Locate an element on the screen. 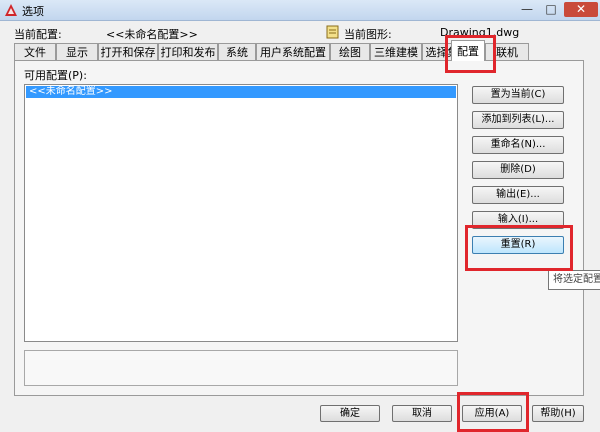 Image resolution: width=600 pixels, height=432 pixels. current-drawing-label: 当前图形: is located at coordinates (368, 34).